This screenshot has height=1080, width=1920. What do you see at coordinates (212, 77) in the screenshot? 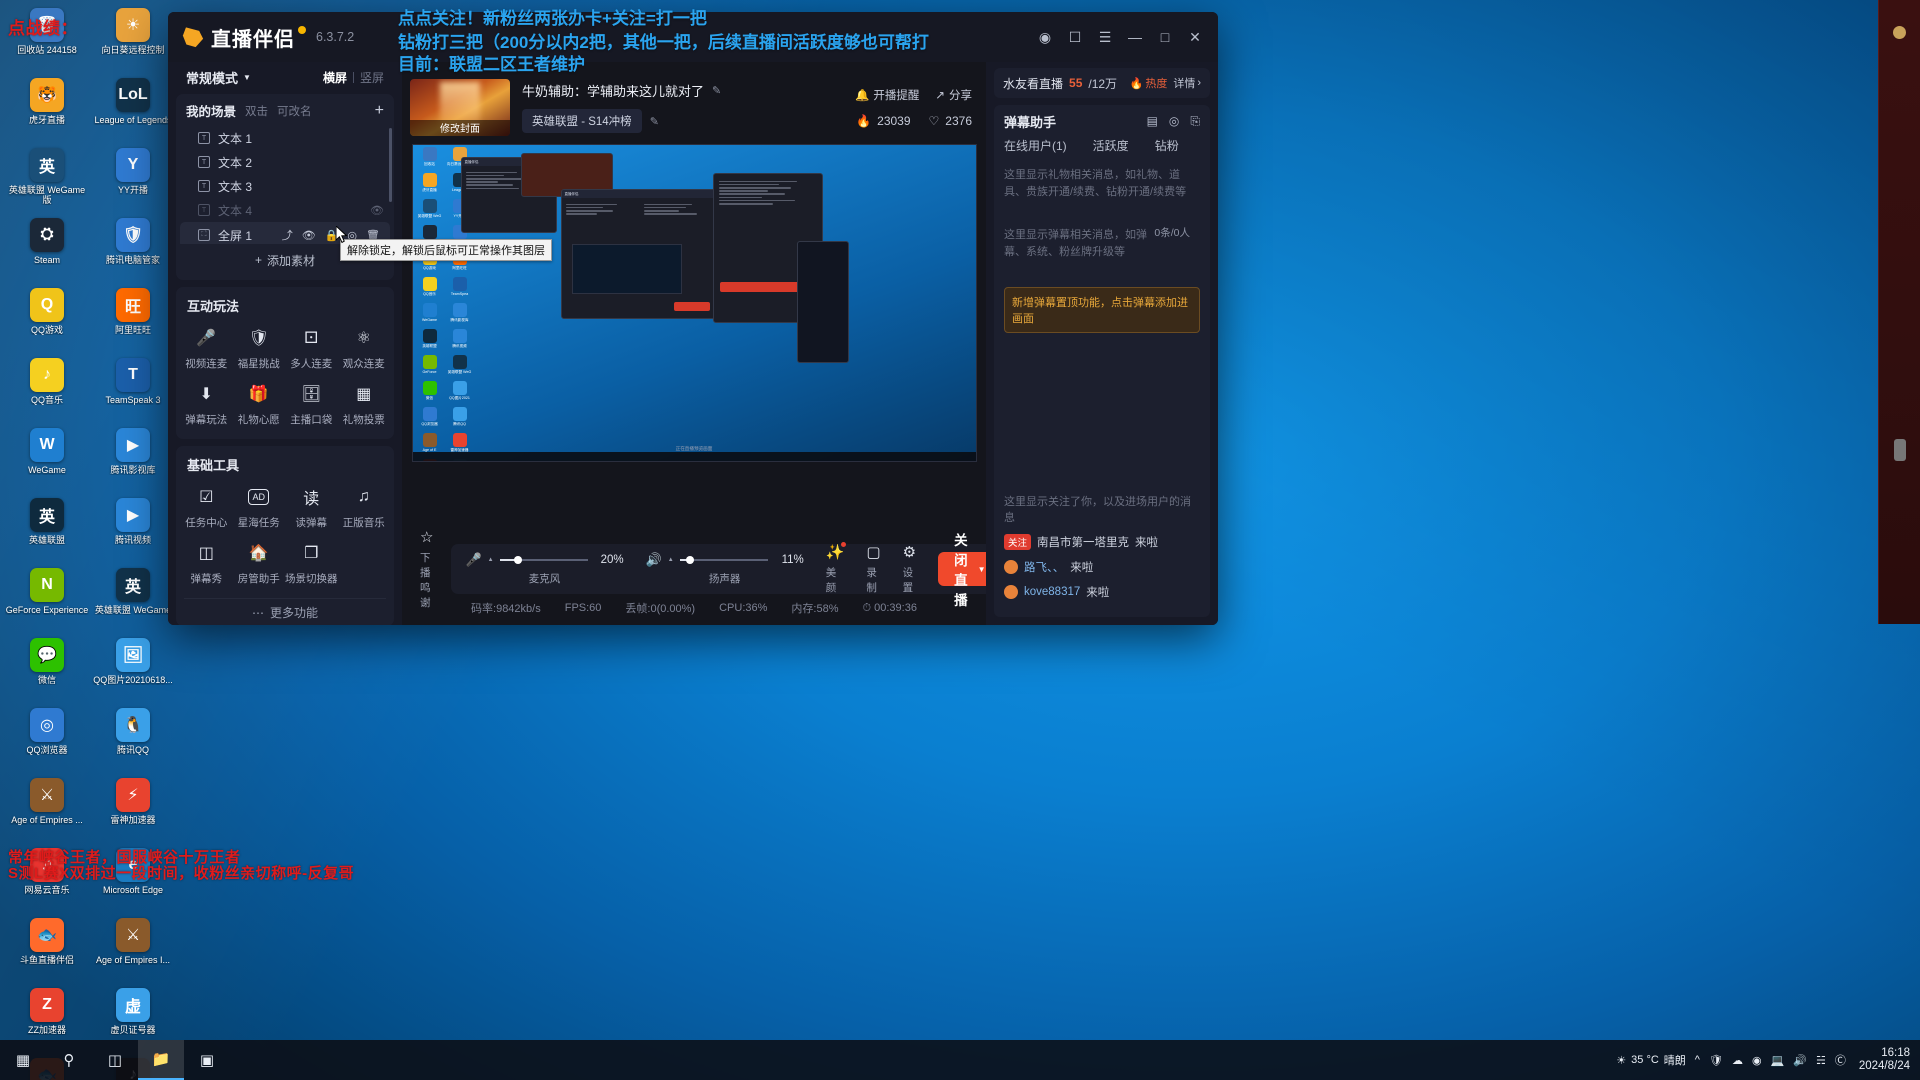
I see `mode-label: 常规模式` at bounding box center [212, 77].